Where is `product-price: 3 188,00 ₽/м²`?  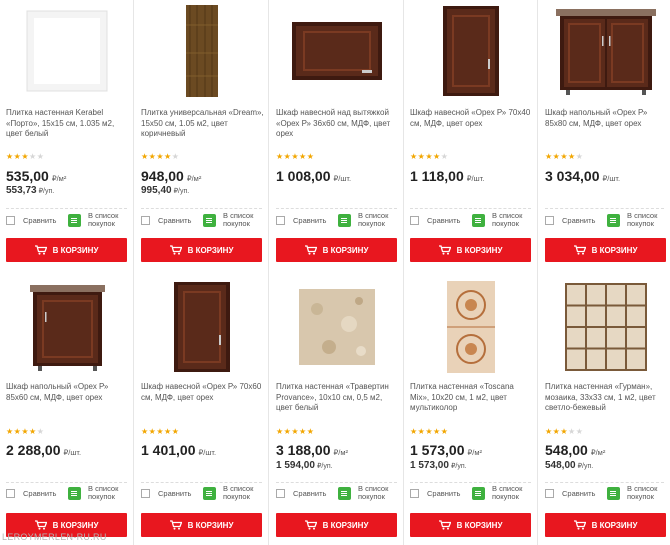
product-price: 3 188,00 ₽/м² is located at coordinates (312, 450).